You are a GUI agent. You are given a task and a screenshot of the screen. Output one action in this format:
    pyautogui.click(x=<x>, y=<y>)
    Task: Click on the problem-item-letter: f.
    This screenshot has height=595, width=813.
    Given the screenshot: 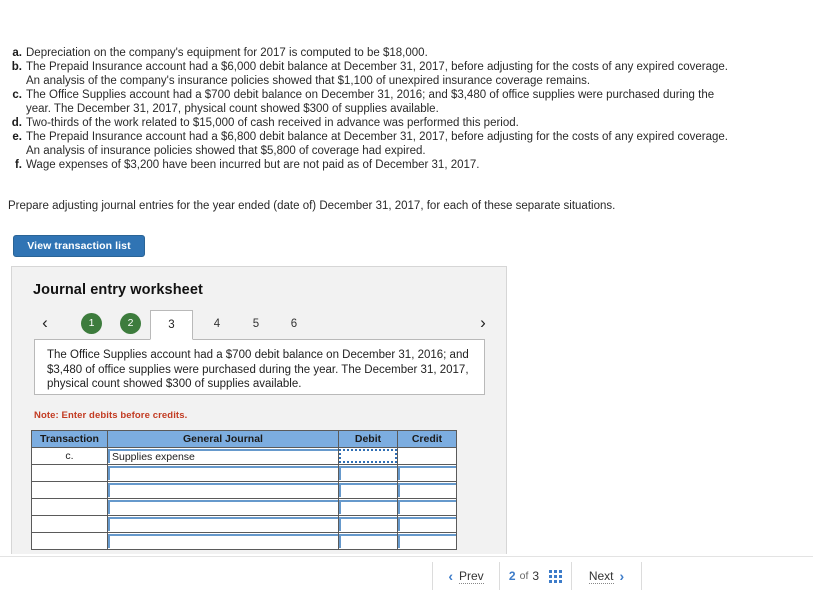 What is the action you would take?
    pyautogui.click(x=18, y=165)
    